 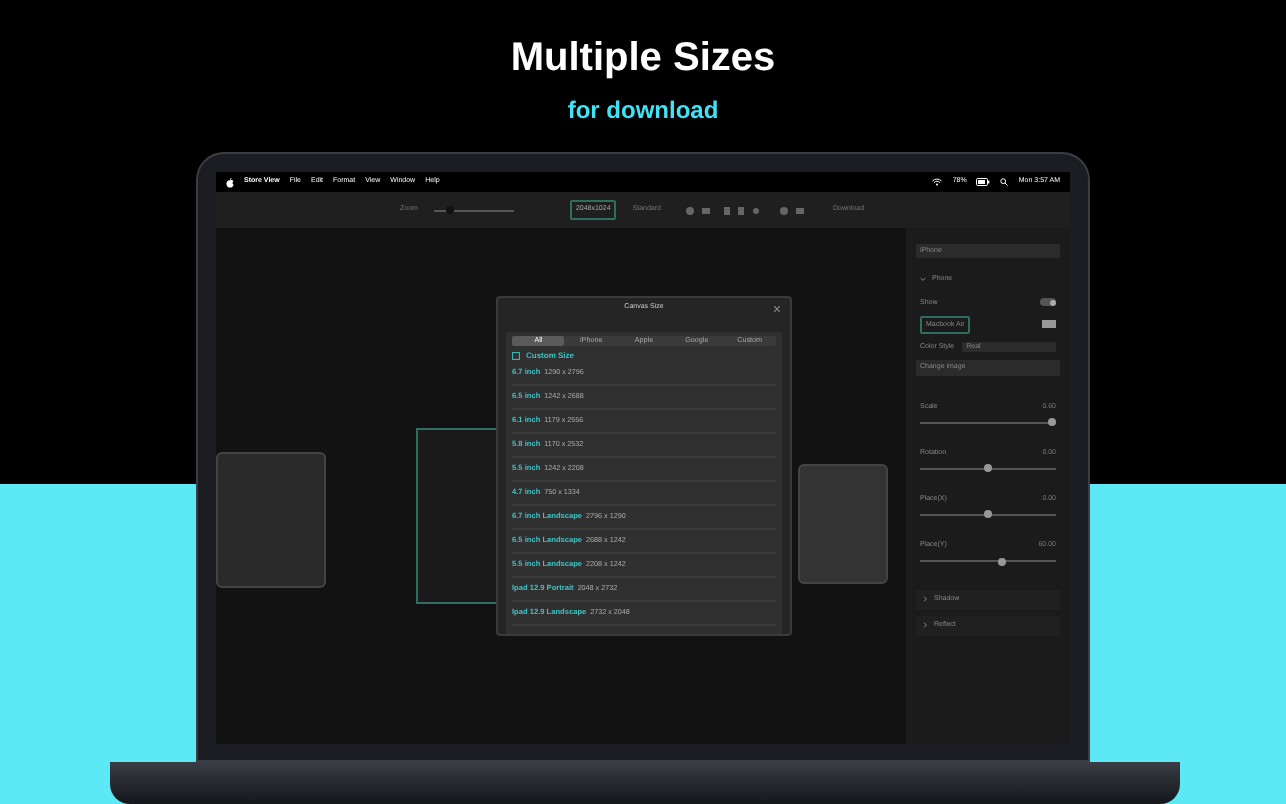 What do you see at coordinates (643, 58) in the screenshot?
I see `headline: Multiple Sizes` at bounding box center [643, 58].